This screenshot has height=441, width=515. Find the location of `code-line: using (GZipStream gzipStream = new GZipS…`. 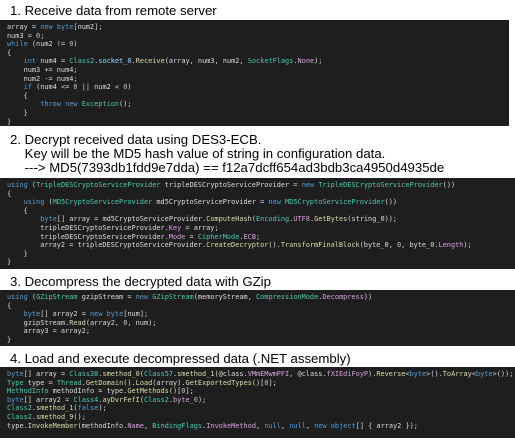

code-line: using (GZipStream gzipStream = new GZipS… is located at coordinates (189, 297).